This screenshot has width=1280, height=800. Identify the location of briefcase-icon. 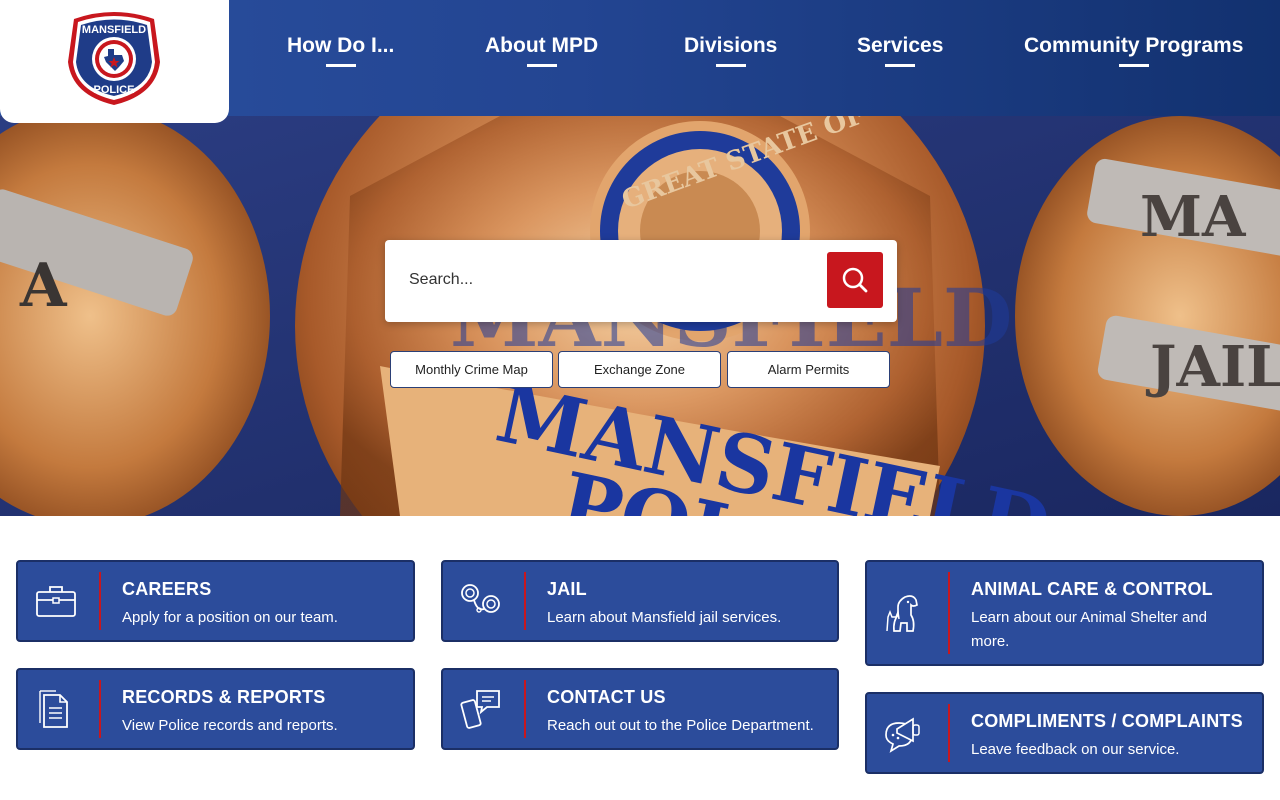
(56, 601).